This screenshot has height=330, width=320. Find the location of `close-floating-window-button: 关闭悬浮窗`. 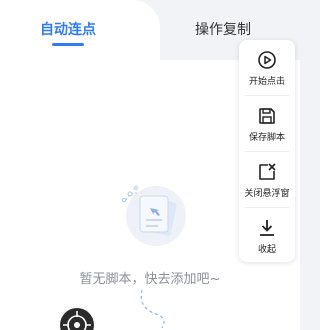

close-floating-window-button: 关闭悬浮窗 is located at coordinates (267, 179).